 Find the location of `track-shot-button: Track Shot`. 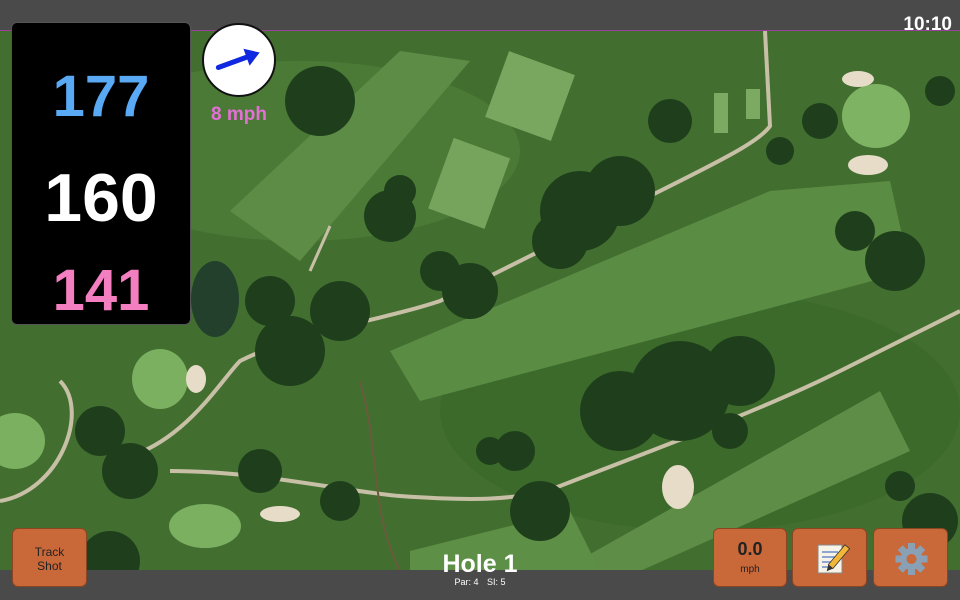

track-shot-button: Track Shot is located at coordinates (49, 557).